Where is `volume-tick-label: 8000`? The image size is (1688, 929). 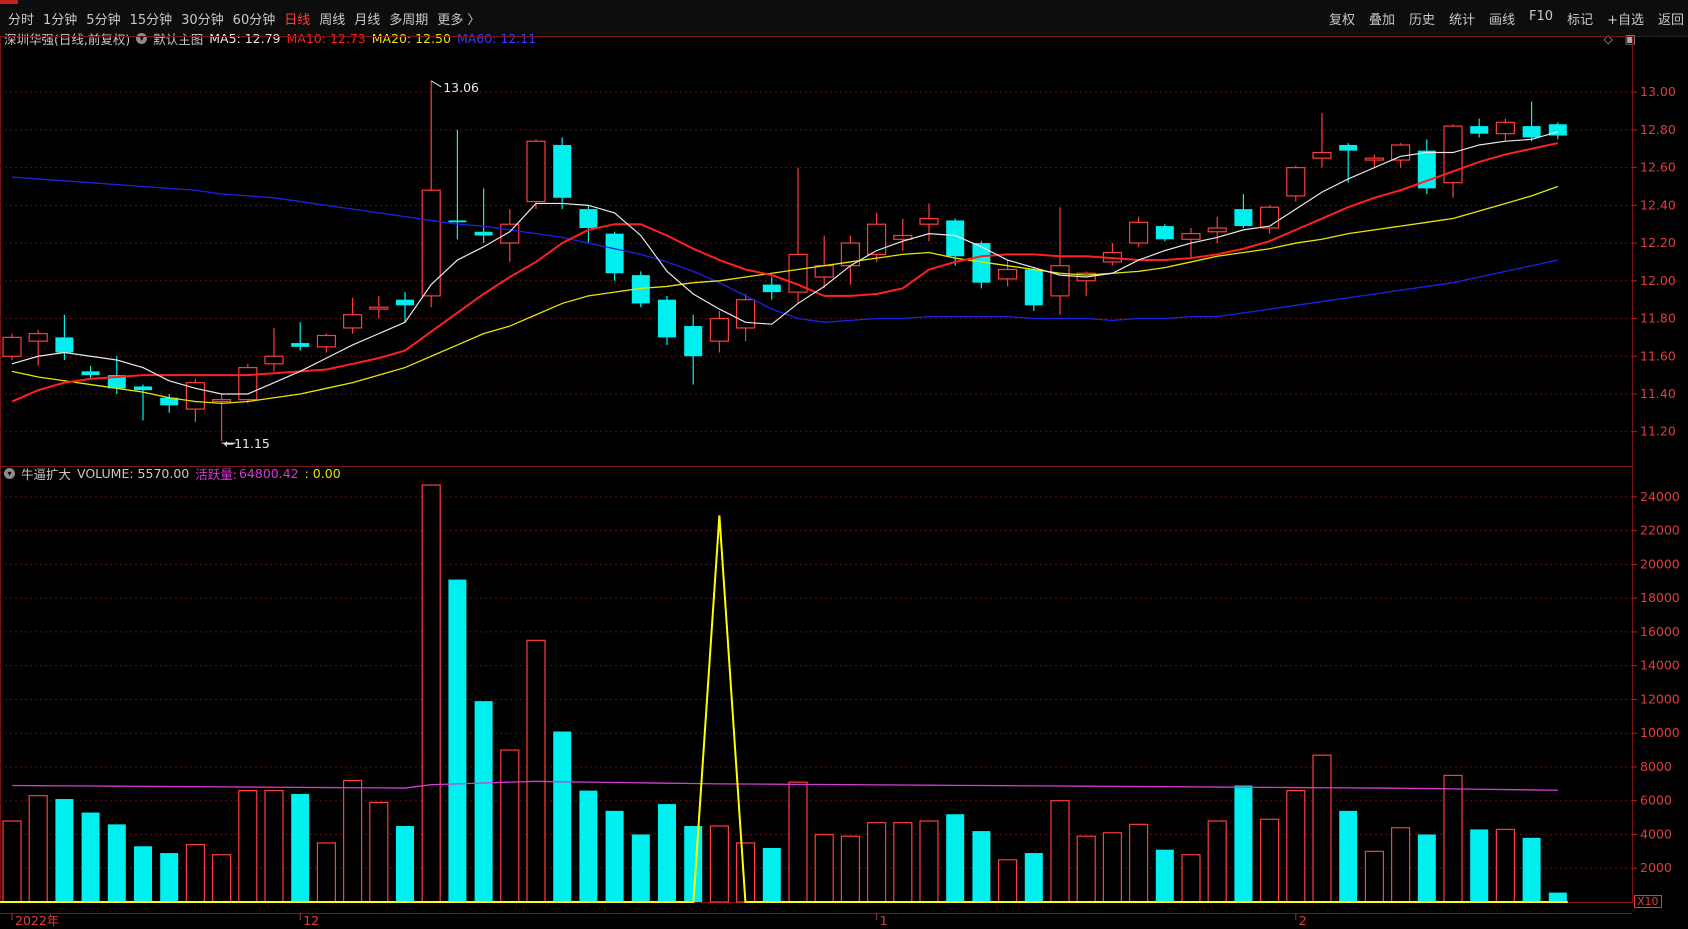
volume-tick-label: 8000 is located at coordinates (1656, 766).